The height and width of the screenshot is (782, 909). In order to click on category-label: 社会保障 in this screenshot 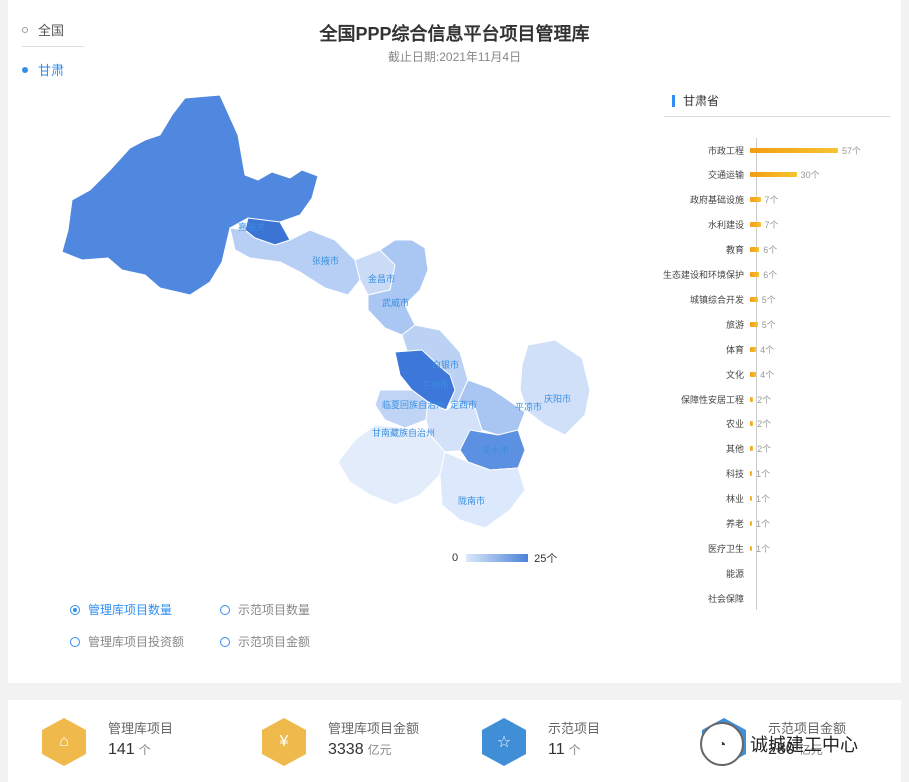, I will do `click(725, 598)`.